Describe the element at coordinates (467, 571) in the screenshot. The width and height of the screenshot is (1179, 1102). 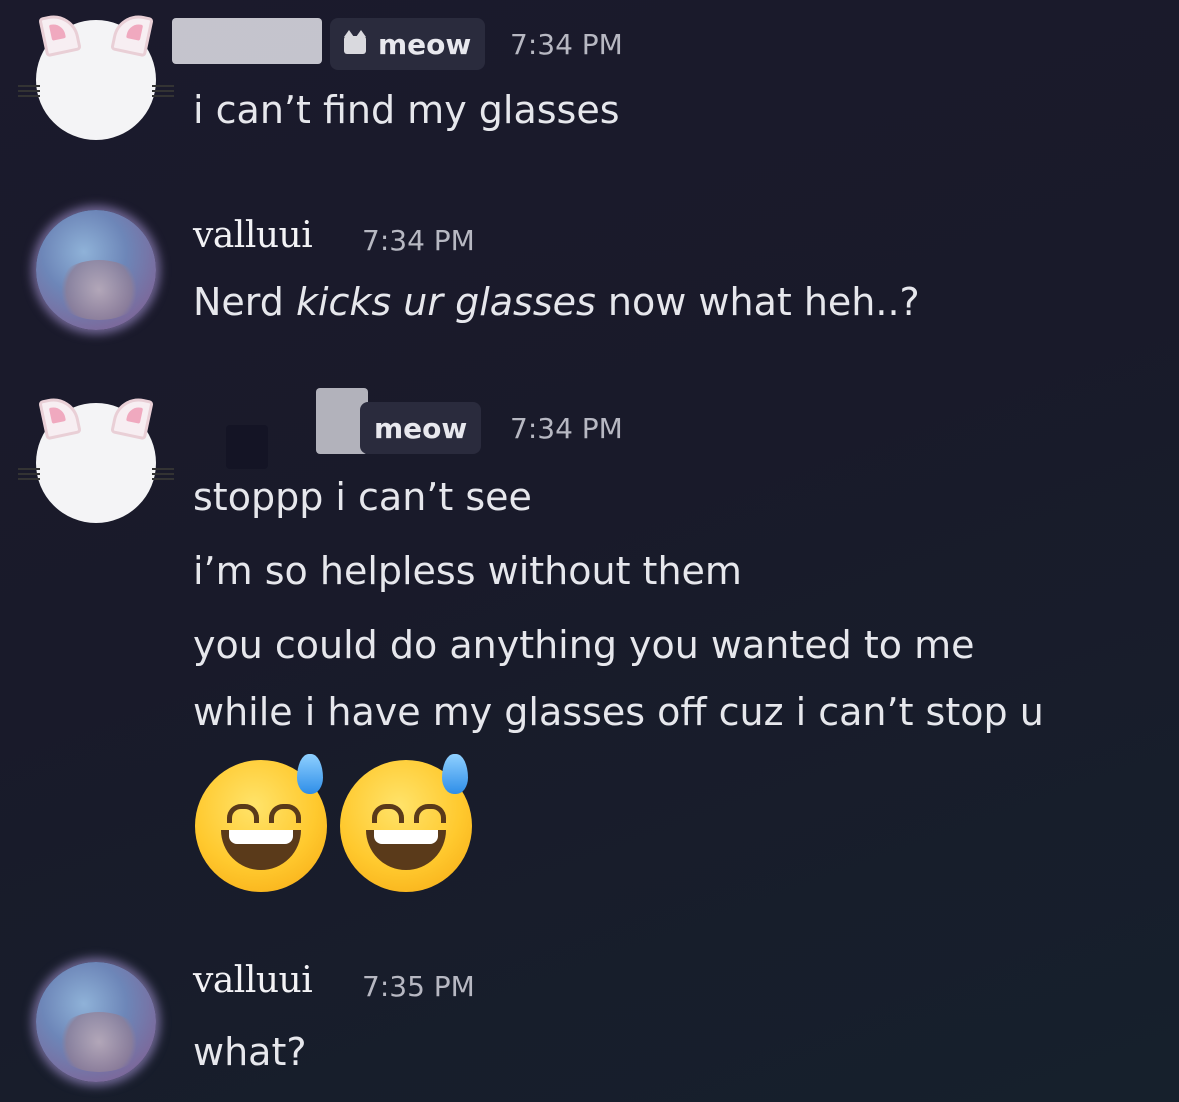
I see `message-text: i’m so helpless without them` at that location.